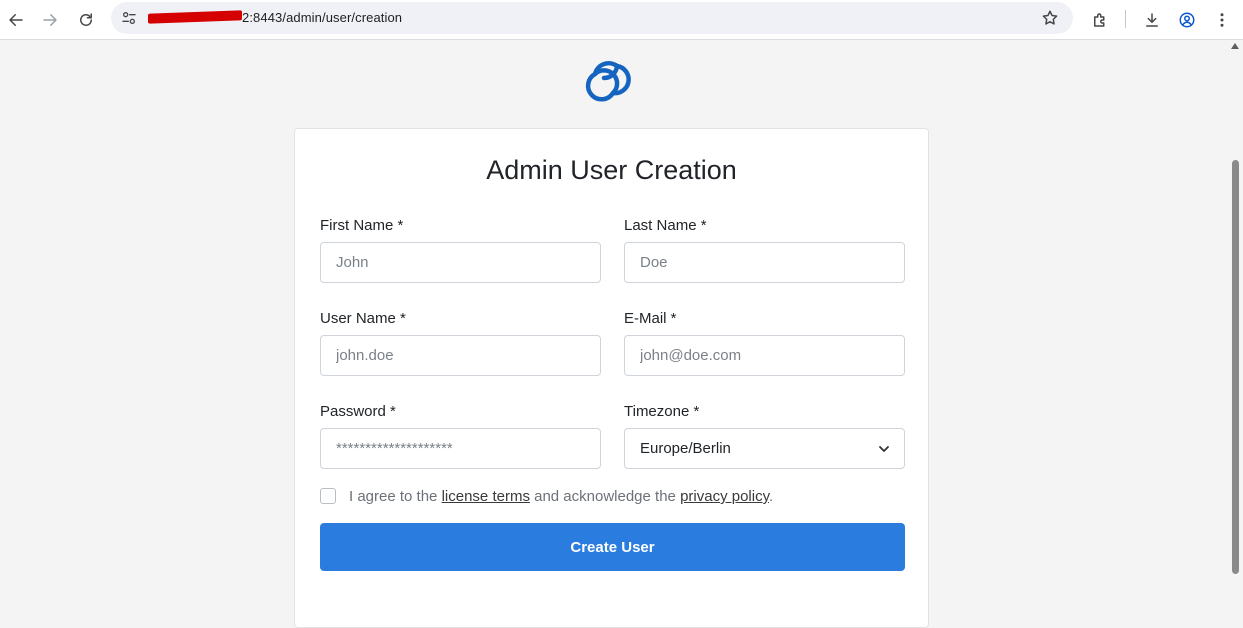 The image size is (1243, 628). What do you see at coordinates (460, 355) in the screenshot?
I see `user-name-input` at bounding box center [460, 355].